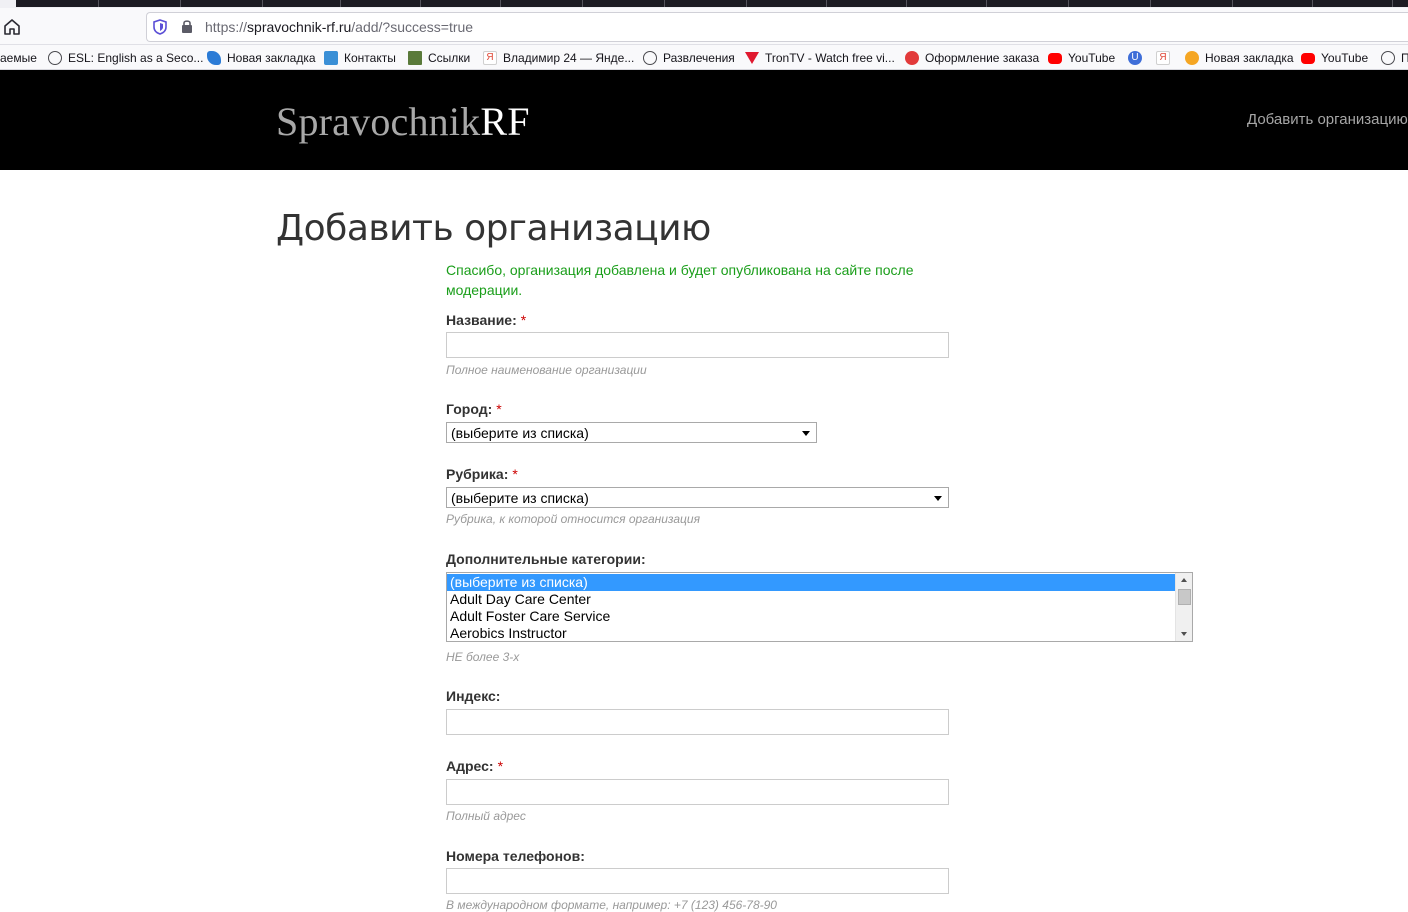  What do you see at coordinates (697, 345) in the screenshot?
I see `name-input` at bounding box center [697, 345].